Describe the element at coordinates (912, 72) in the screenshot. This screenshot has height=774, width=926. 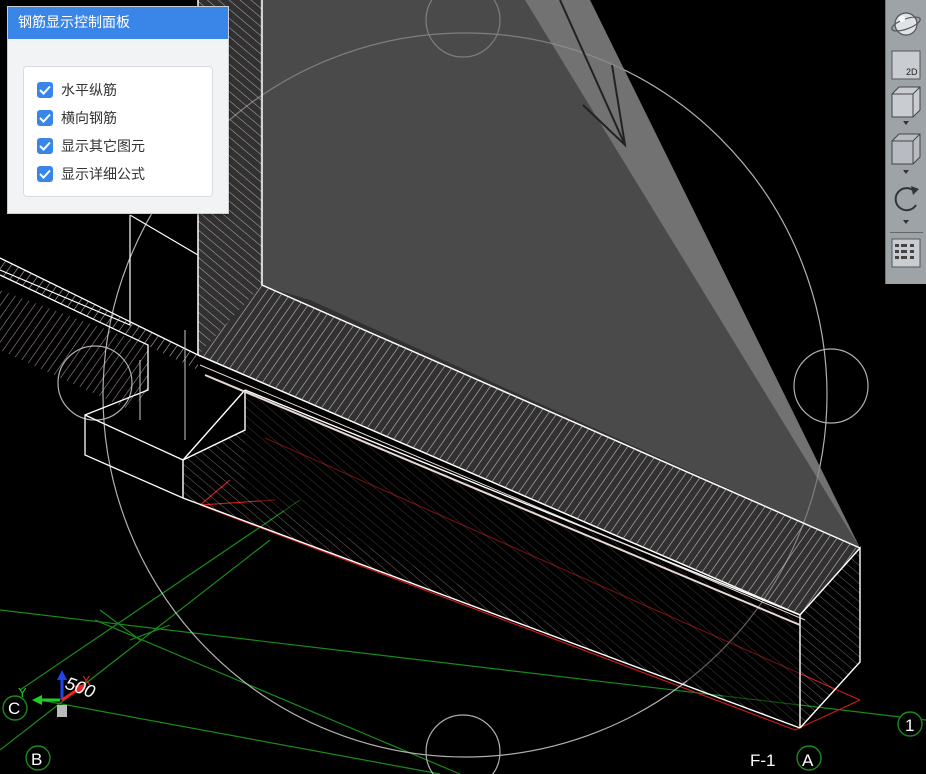
I see `view-2d-text: 2D` at that location.